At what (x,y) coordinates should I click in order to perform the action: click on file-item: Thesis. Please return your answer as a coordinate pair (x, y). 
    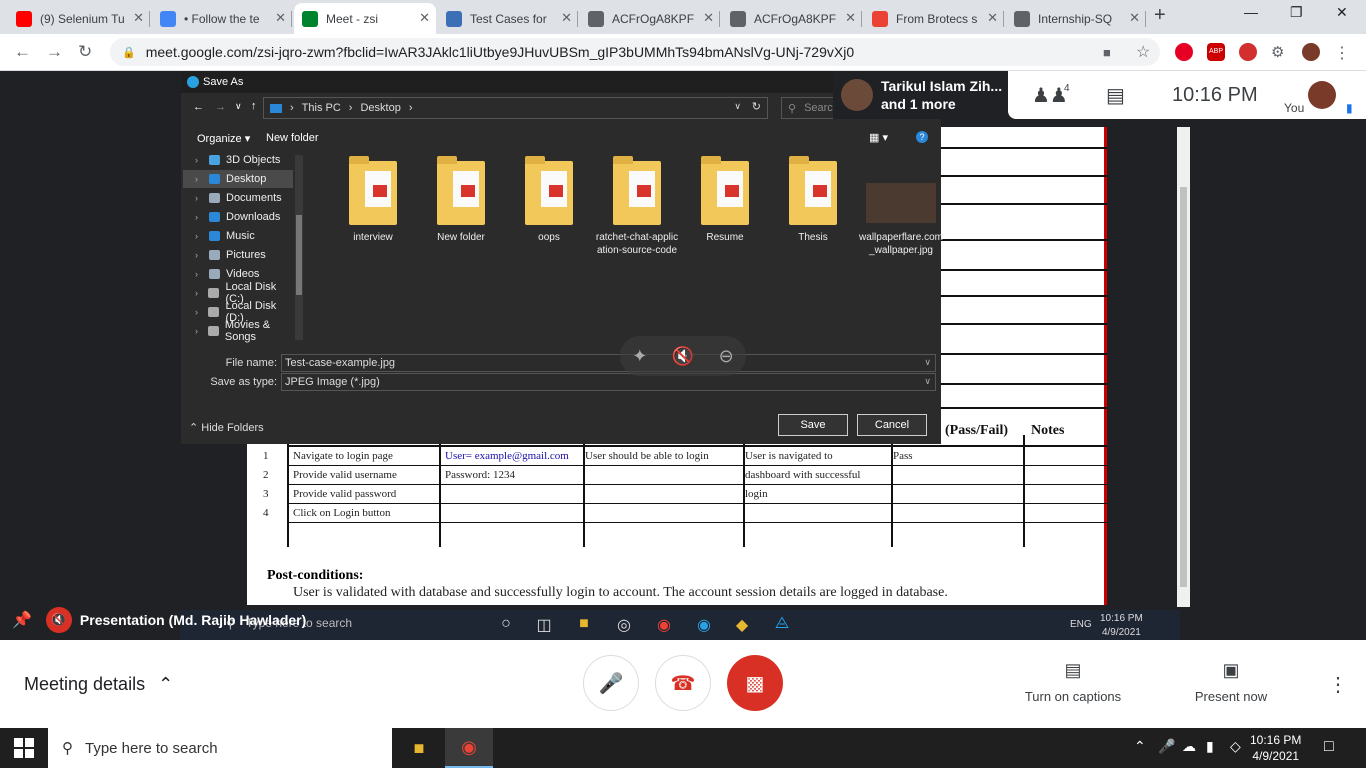
    Looking at the image, I should click on (813, 200).